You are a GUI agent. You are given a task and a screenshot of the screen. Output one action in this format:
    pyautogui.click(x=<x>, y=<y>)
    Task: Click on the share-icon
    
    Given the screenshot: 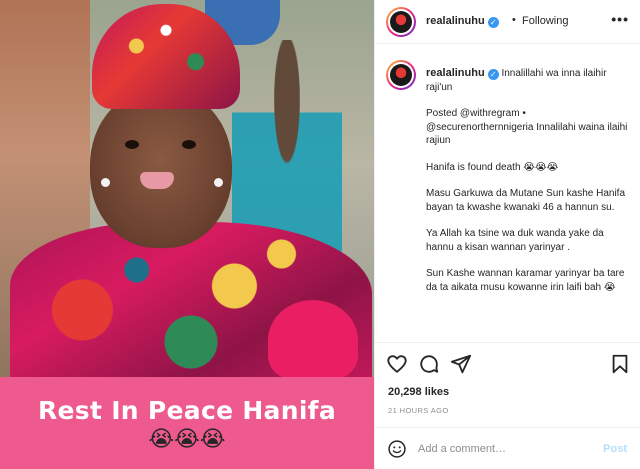 What is the action you would take?
    pyautogui.click(x=461, y=364)
    